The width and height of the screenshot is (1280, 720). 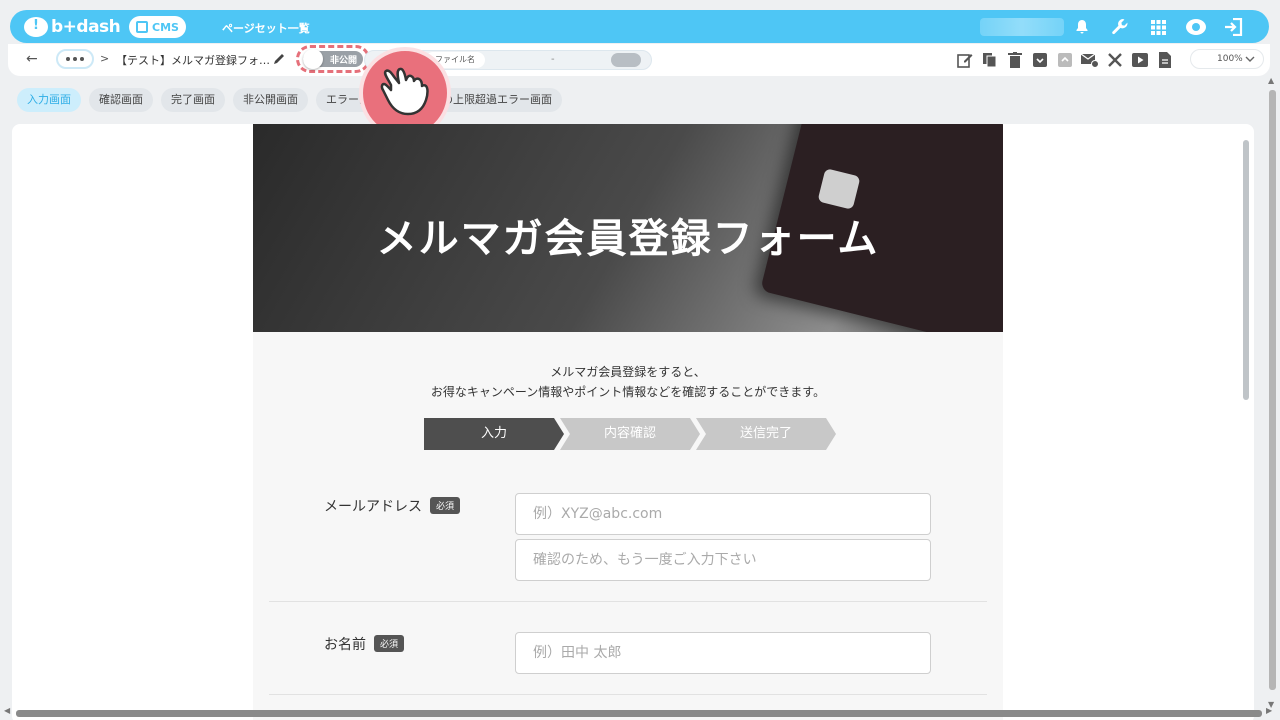 I want to click on tab-input: 入力画面, so click(x=49, y=100).